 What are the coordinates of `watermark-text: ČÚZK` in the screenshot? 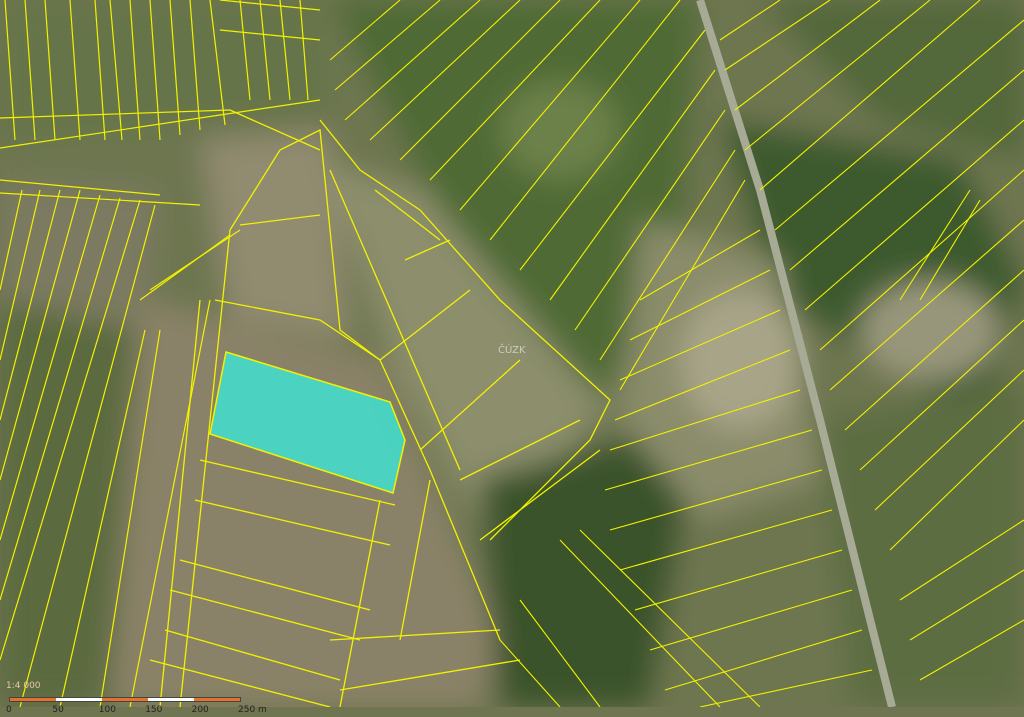 It's located at (512, 350).